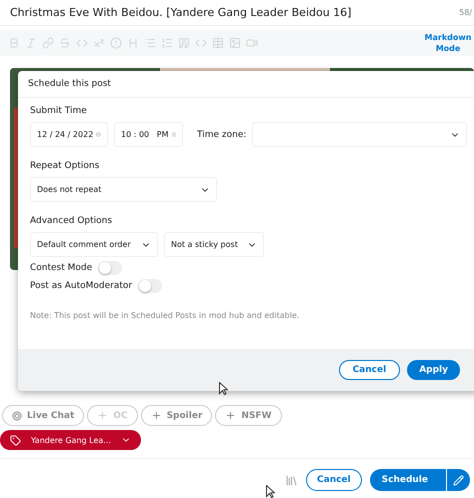 The image size is (474, 498). Describe the element at coordinates (181, 12) in the screenshot. I see `post-title-field: Christmas Eve With Beidou. [Yandere Gang Leader Beidou 16]` at that location.